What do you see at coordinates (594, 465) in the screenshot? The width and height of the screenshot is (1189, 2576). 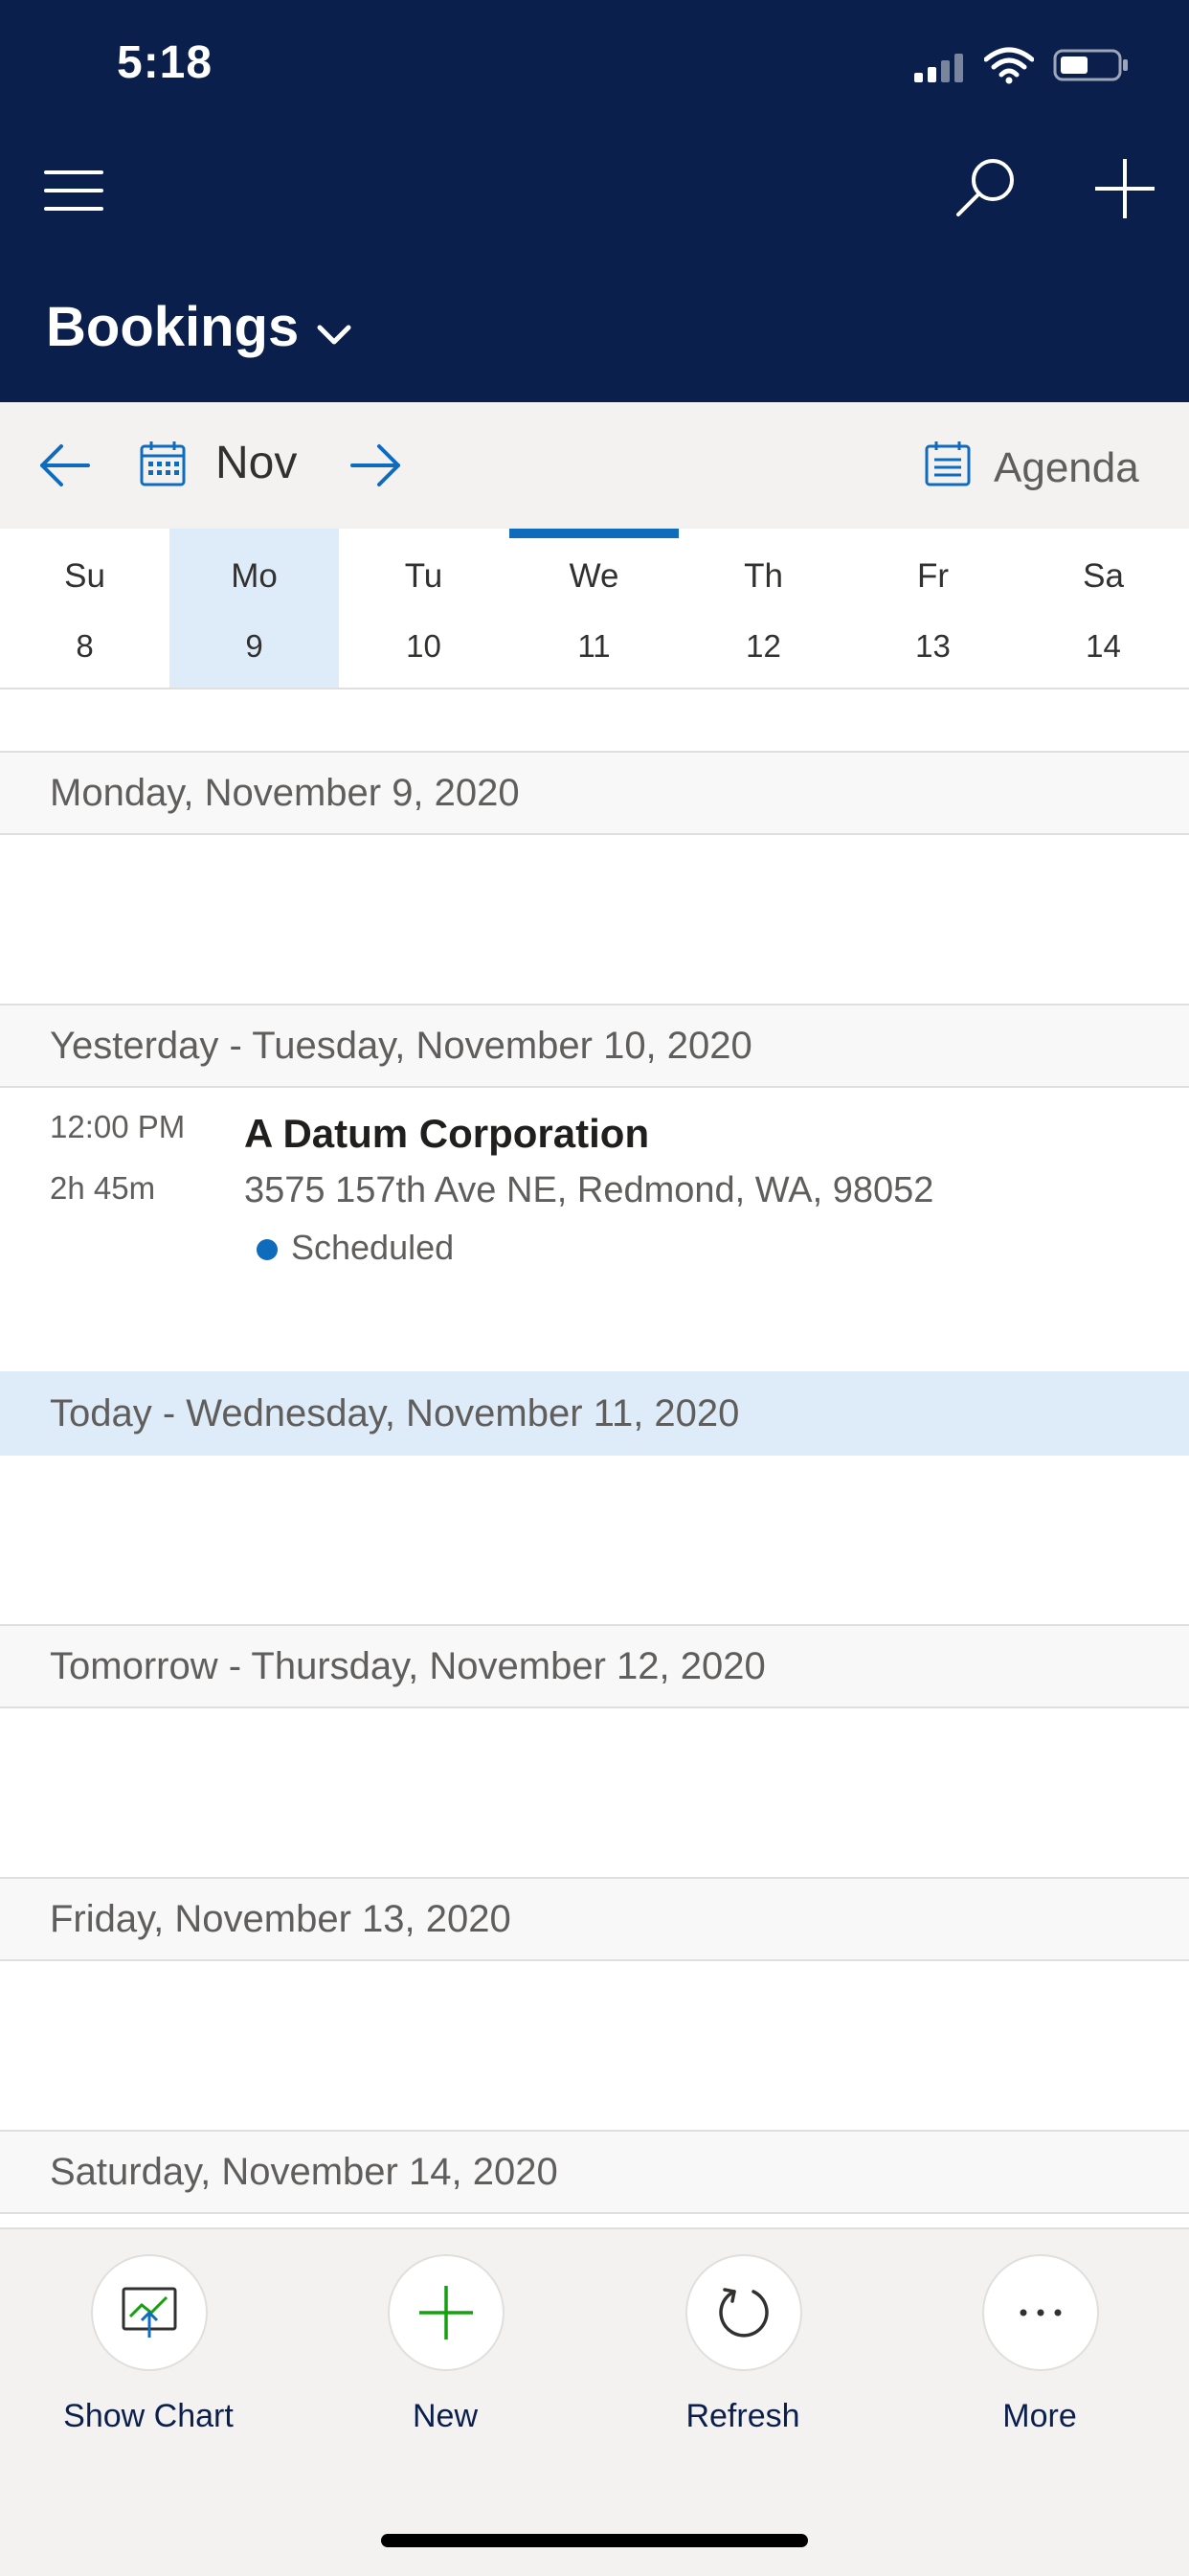 I see `calendar-nav-bar: Nov Agenda` at bounding box center [594, 465].